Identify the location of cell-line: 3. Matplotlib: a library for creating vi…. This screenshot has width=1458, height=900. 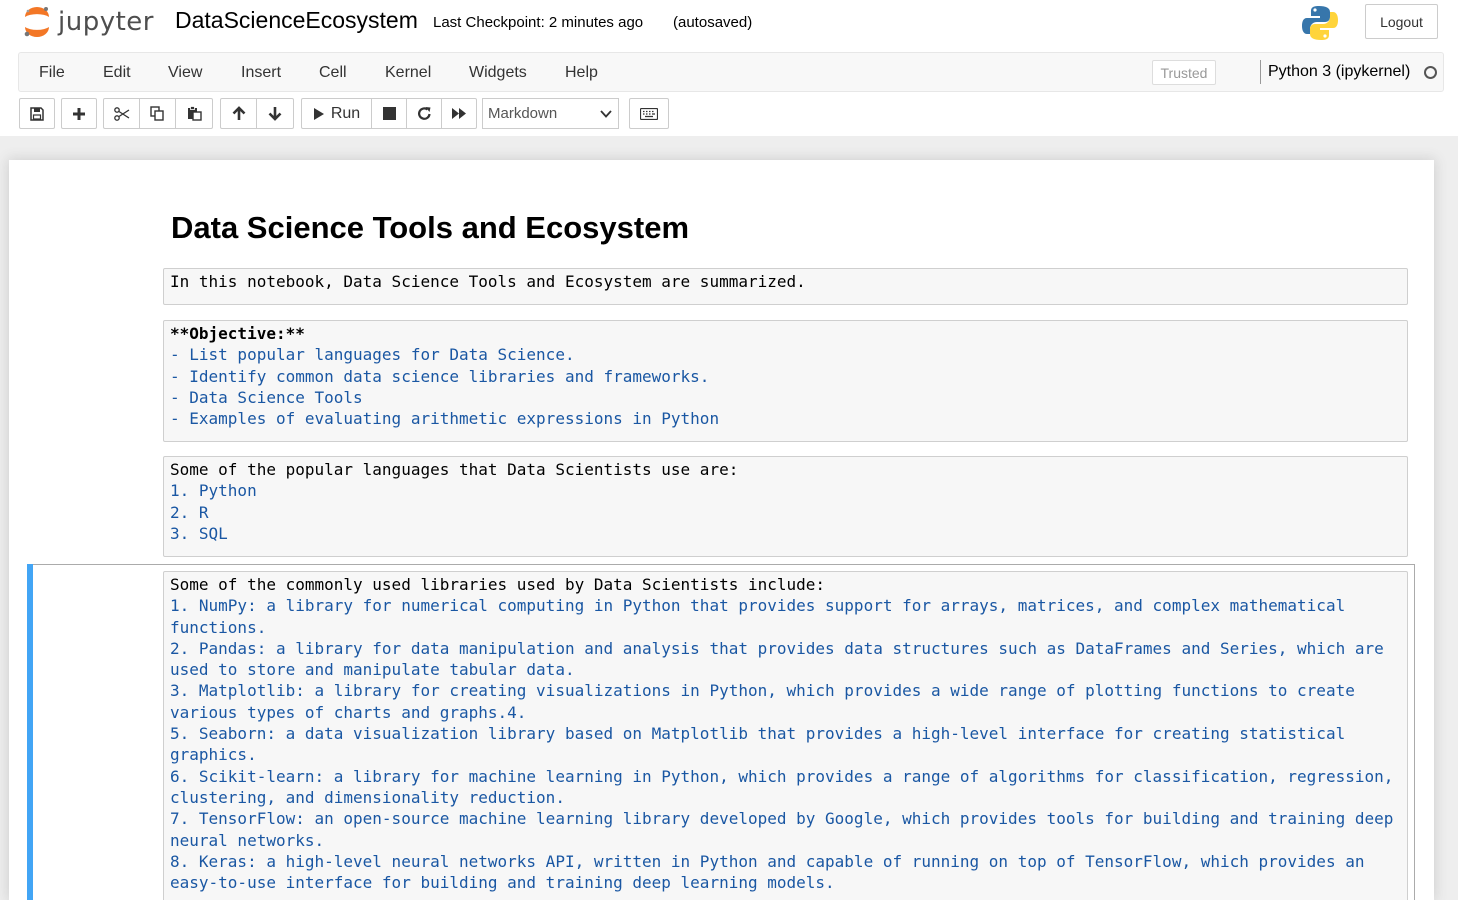
(762, 691).